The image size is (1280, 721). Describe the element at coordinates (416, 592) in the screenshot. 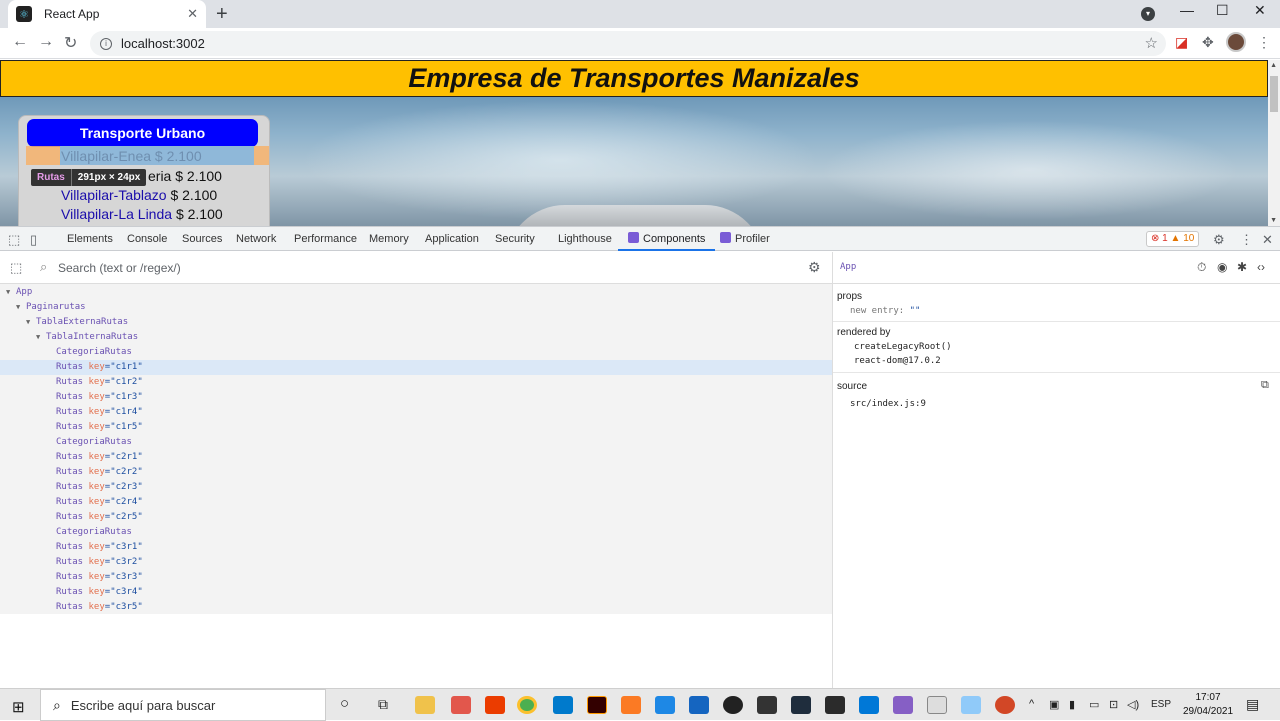

I see `tree-node: Rutas key="c3r4"` at that location.